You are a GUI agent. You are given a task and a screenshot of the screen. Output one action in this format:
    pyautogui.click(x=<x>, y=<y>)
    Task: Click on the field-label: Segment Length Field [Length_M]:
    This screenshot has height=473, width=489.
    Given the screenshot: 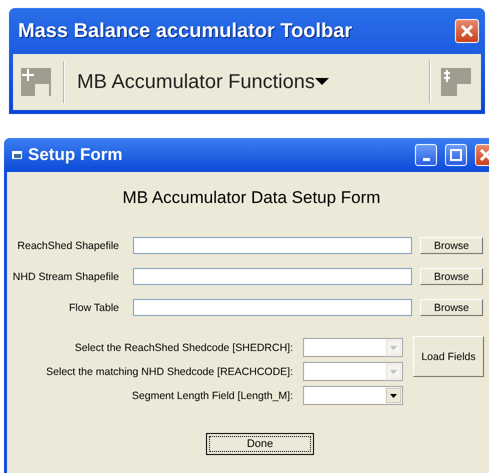 What is the action you would take?
    pyautogui.click(x=211, y=396)
    